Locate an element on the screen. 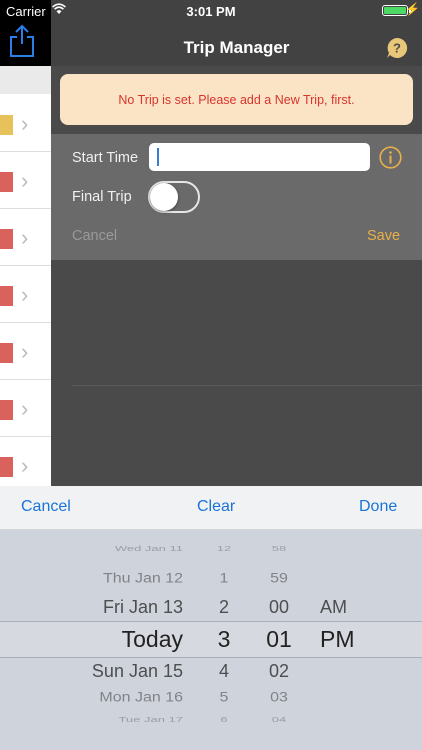 This screenshot has height=750, width=422. list-section-header is located at coordinates (25, 80).